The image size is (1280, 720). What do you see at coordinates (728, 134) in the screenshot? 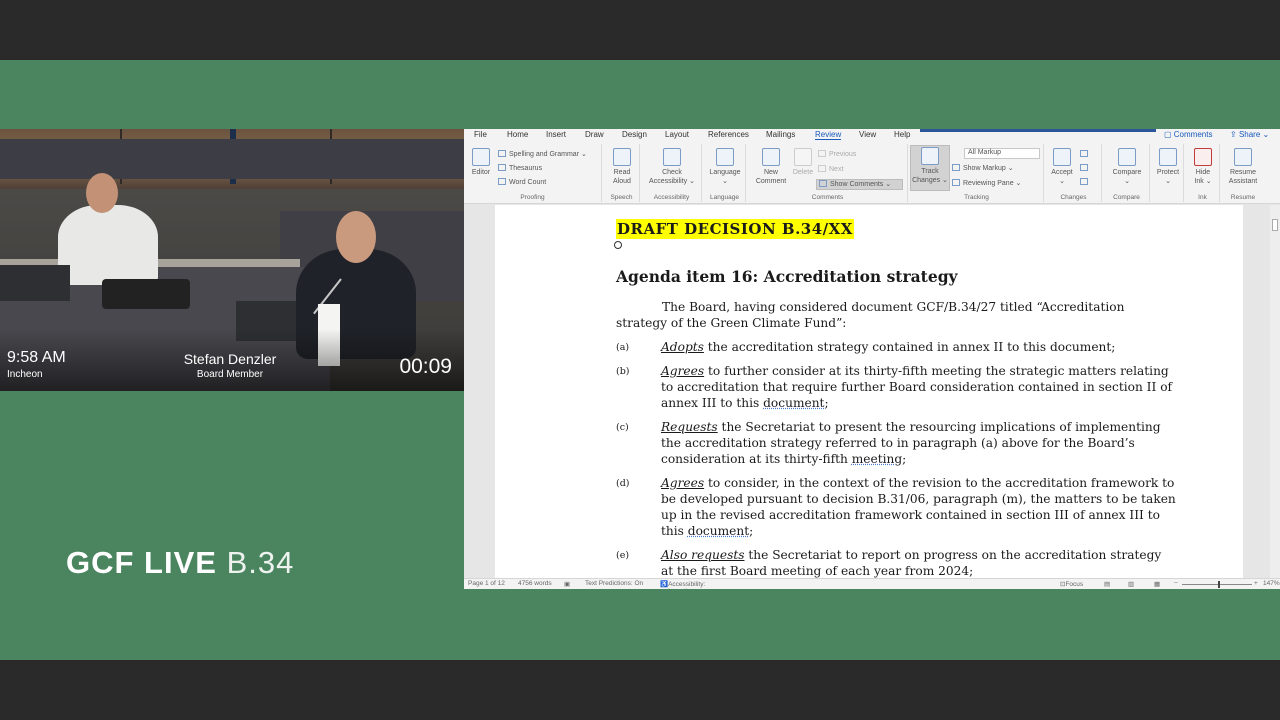
I see `tab-references: References` at bounding box center [728, 134].